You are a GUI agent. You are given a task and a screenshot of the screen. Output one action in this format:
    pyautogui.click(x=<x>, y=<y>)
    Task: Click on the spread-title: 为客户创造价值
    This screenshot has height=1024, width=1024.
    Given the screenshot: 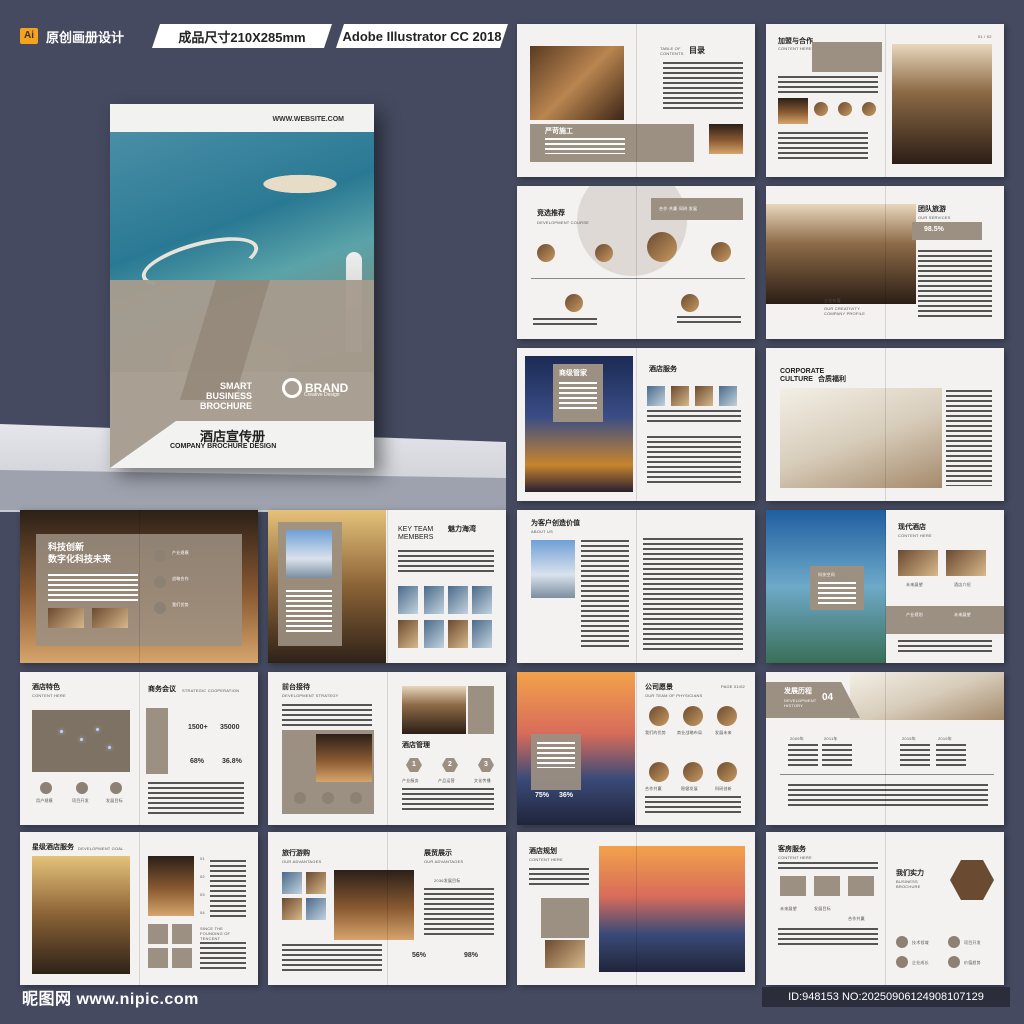 What is the action you would take?
    pyautogui.click(x=555, y=523)
    